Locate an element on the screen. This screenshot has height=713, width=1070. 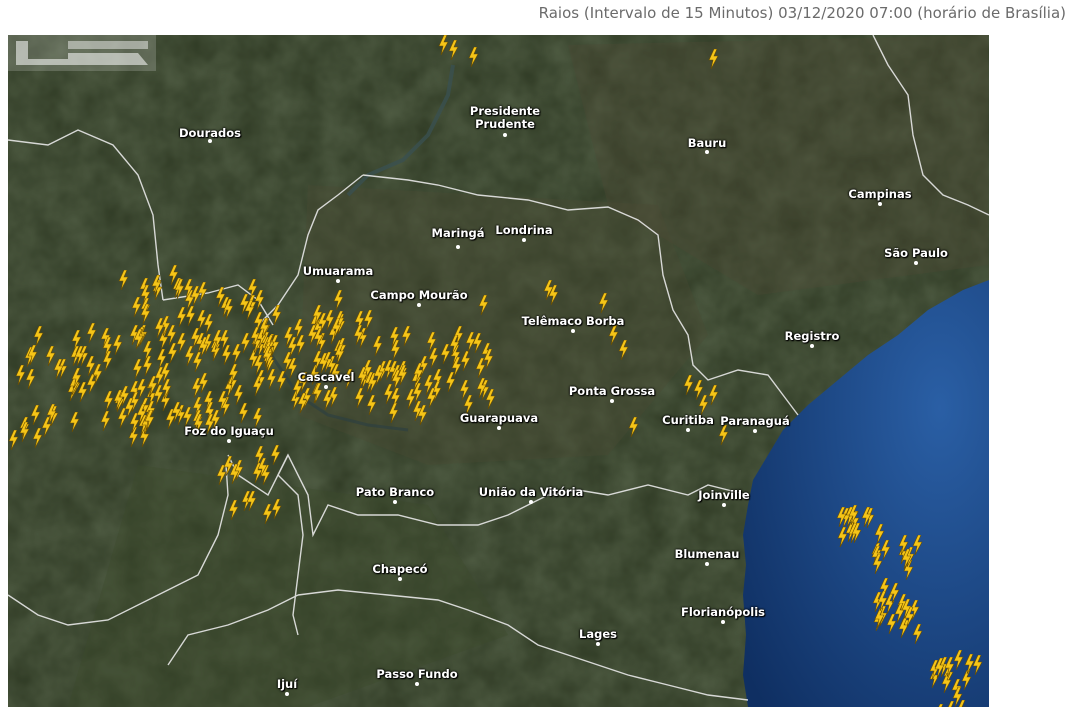
city-label-maringa: Maringá is located at coordinates (458, 233).